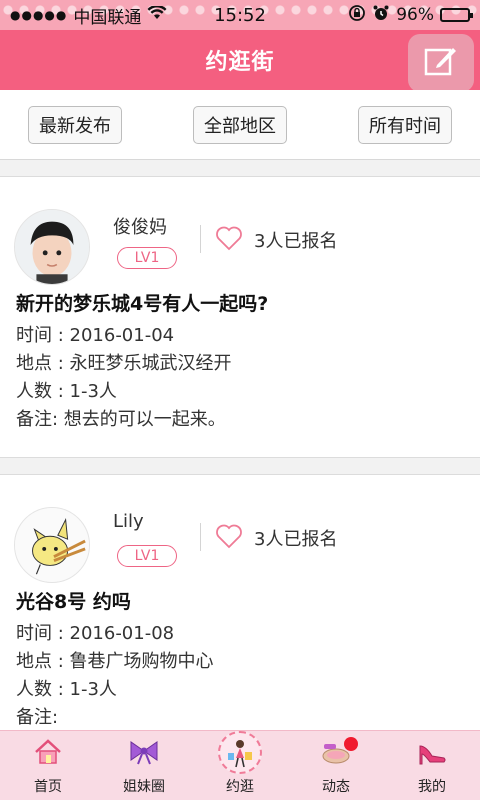  I want to click on filter-time-button: 所有时间, so click(405, 124).